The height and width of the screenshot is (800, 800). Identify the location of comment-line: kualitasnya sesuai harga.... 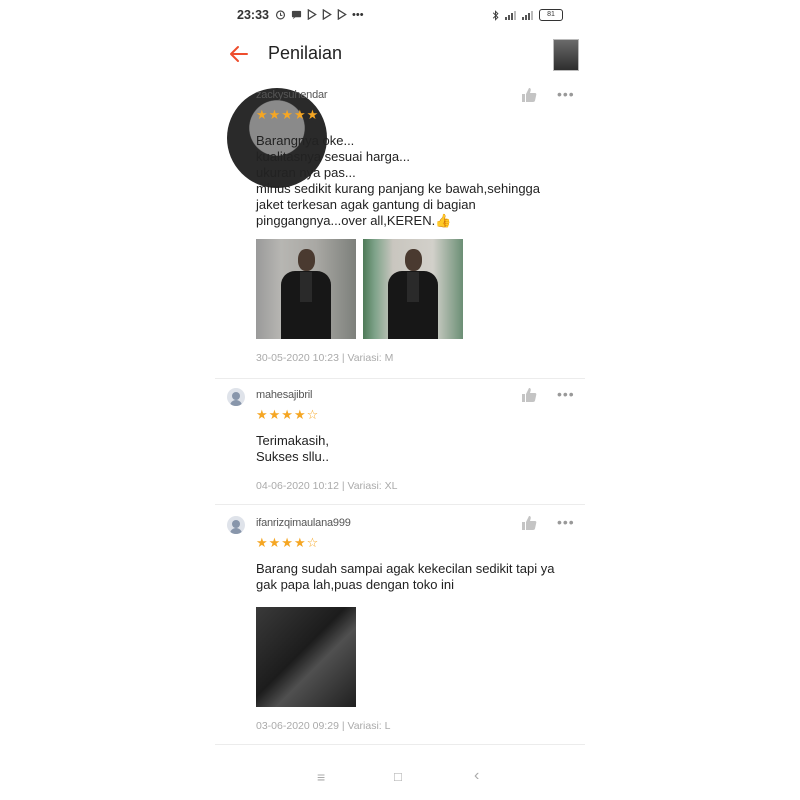
(333, 156).